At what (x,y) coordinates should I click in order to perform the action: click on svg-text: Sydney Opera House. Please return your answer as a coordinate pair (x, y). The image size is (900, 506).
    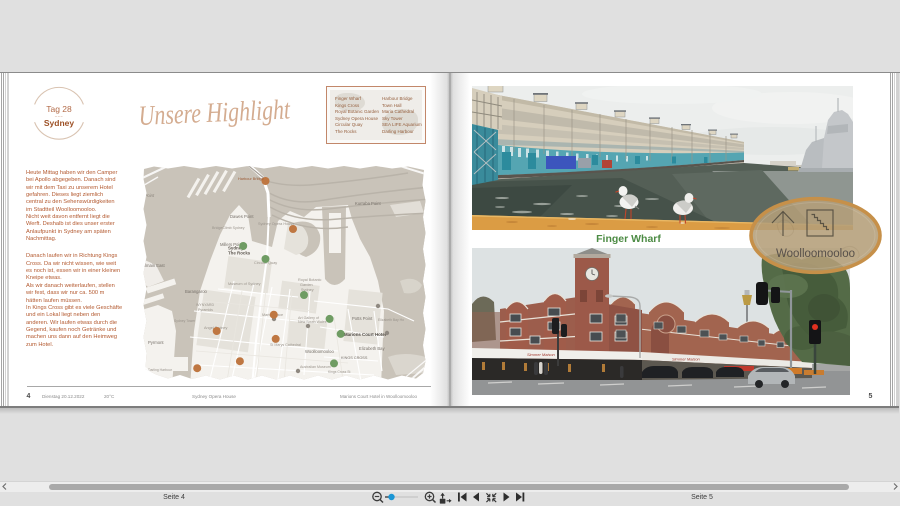
    Looking at the image, I should click on (276, 224).